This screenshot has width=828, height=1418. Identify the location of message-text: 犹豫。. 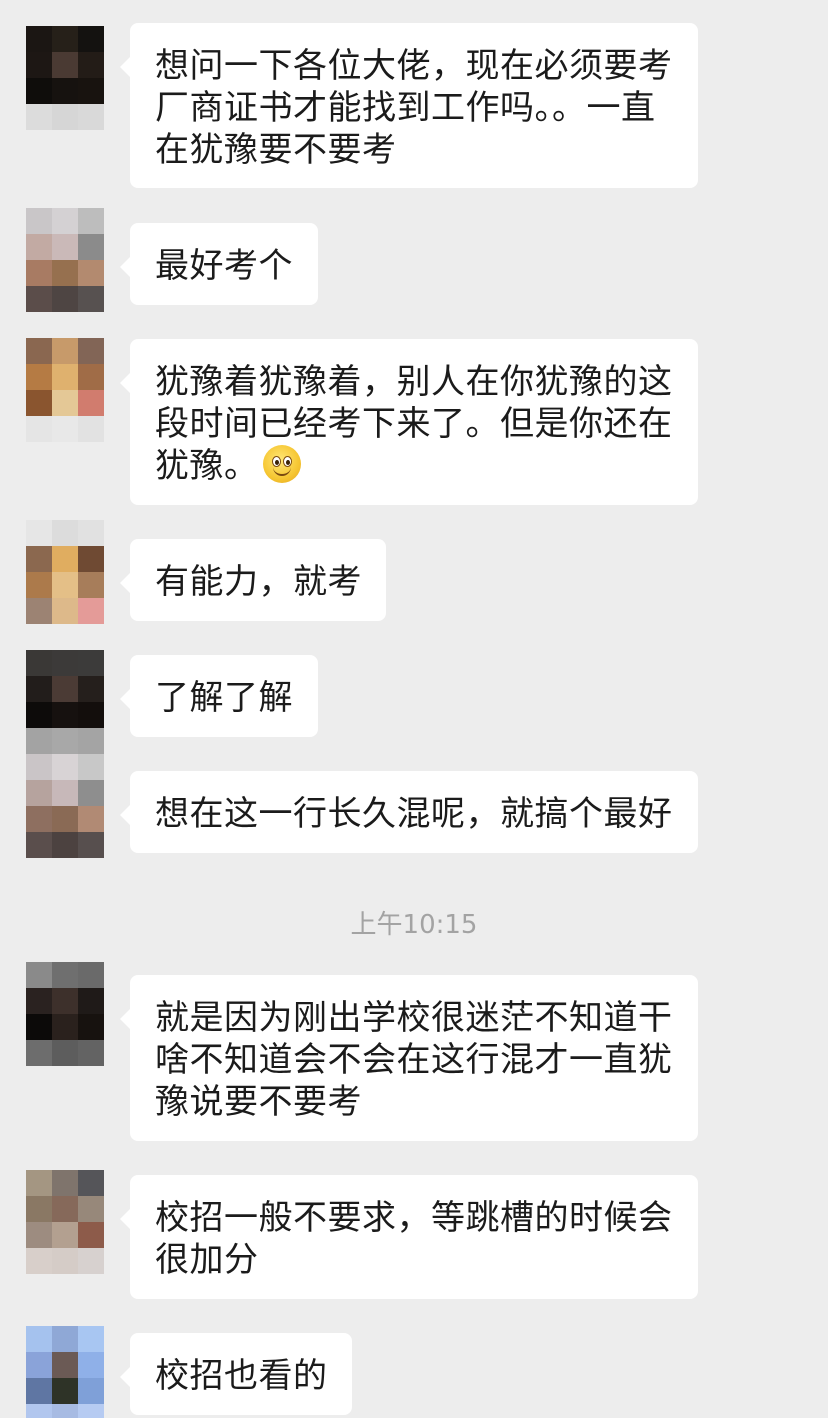
(414, 466).